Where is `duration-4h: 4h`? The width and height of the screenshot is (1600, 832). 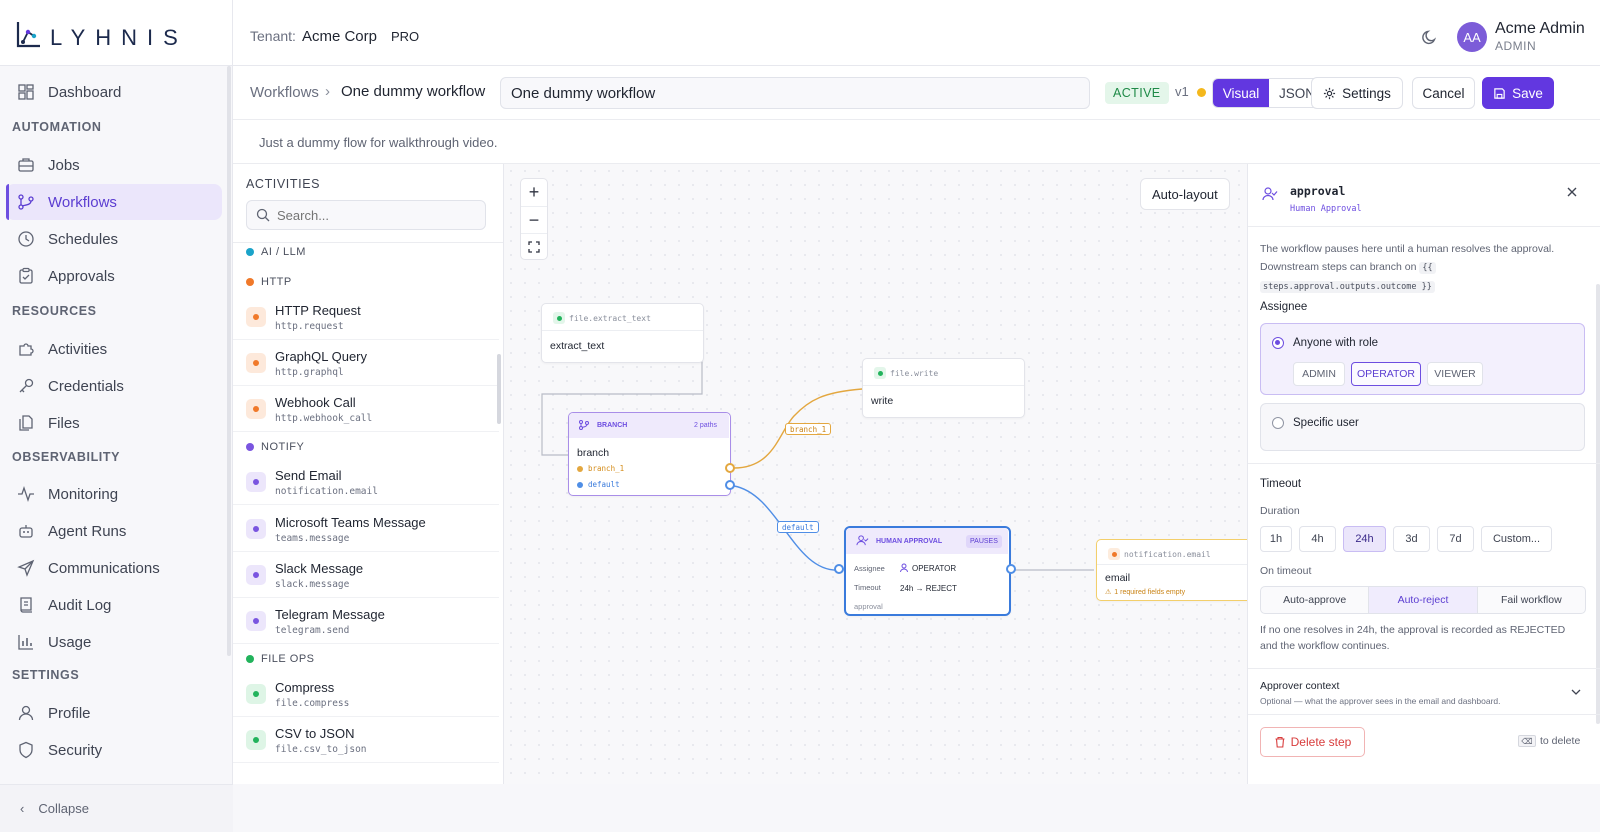 duration-4h: 4h is located at coordinates (1317, 539).